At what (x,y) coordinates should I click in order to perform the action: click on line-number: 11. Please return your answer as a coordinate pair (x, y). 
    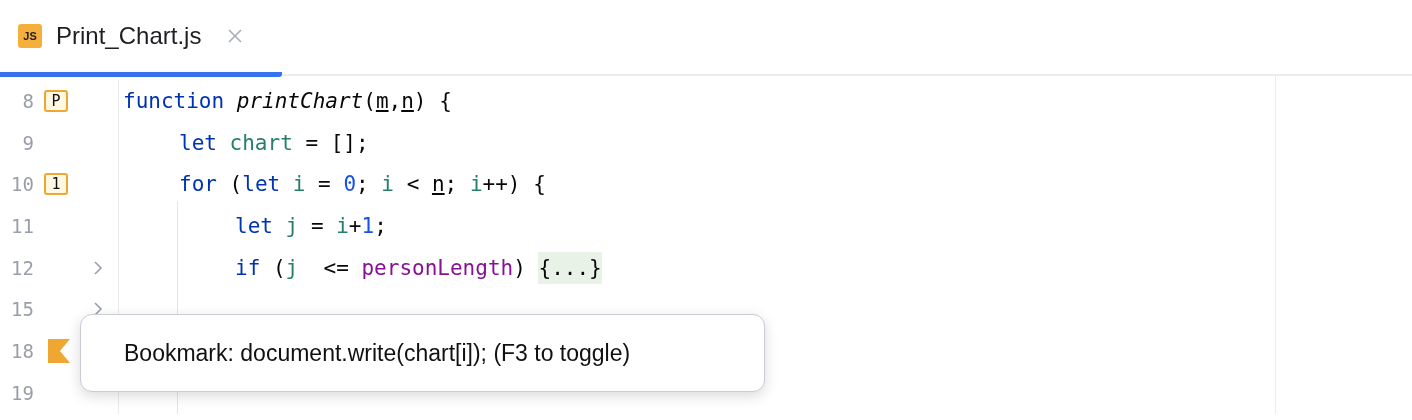
    Looking at the image, I should click on (22, 225).